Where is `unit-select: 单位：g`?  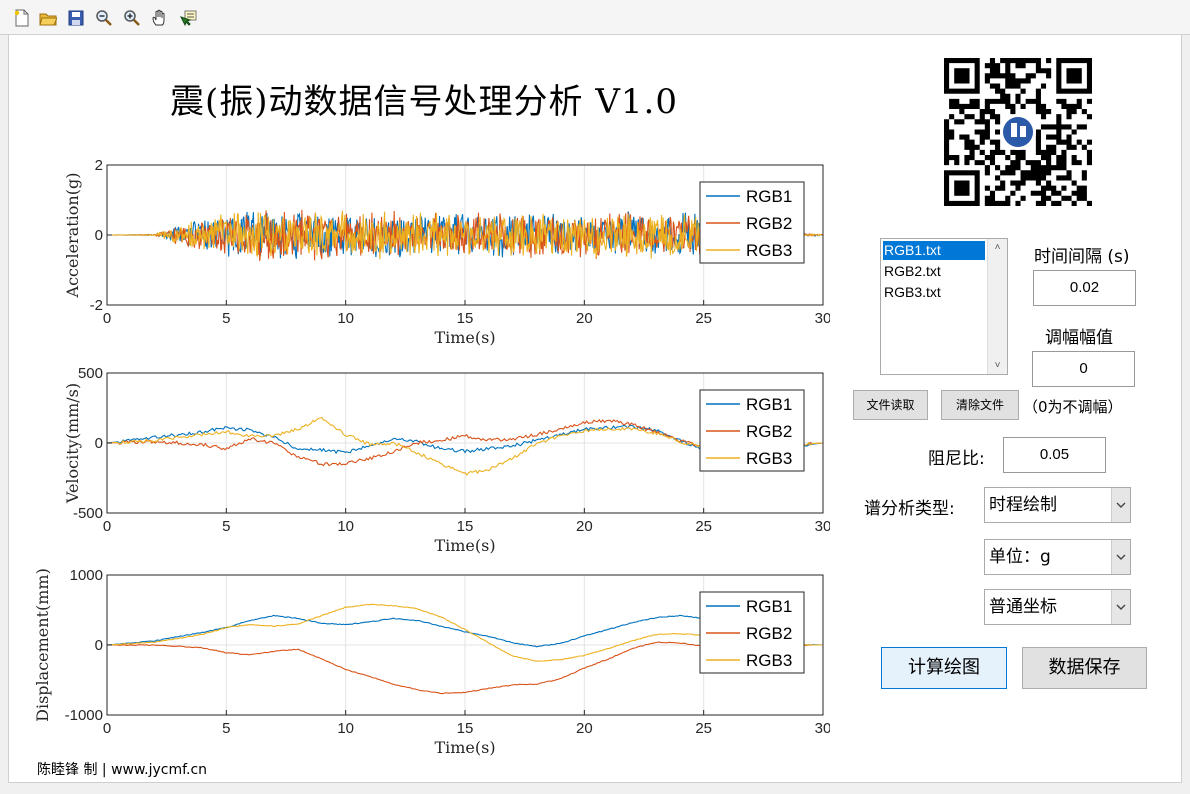
unit-select: 单位：g is located at coordinates (1057, 557).